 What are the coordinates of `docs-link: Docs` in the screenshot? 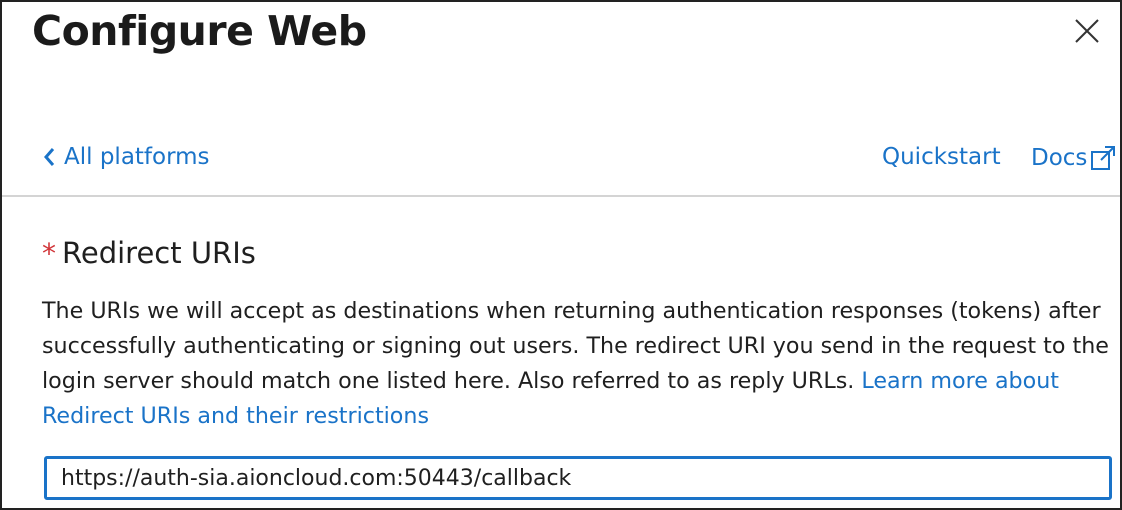 It's located at (1074, 158).